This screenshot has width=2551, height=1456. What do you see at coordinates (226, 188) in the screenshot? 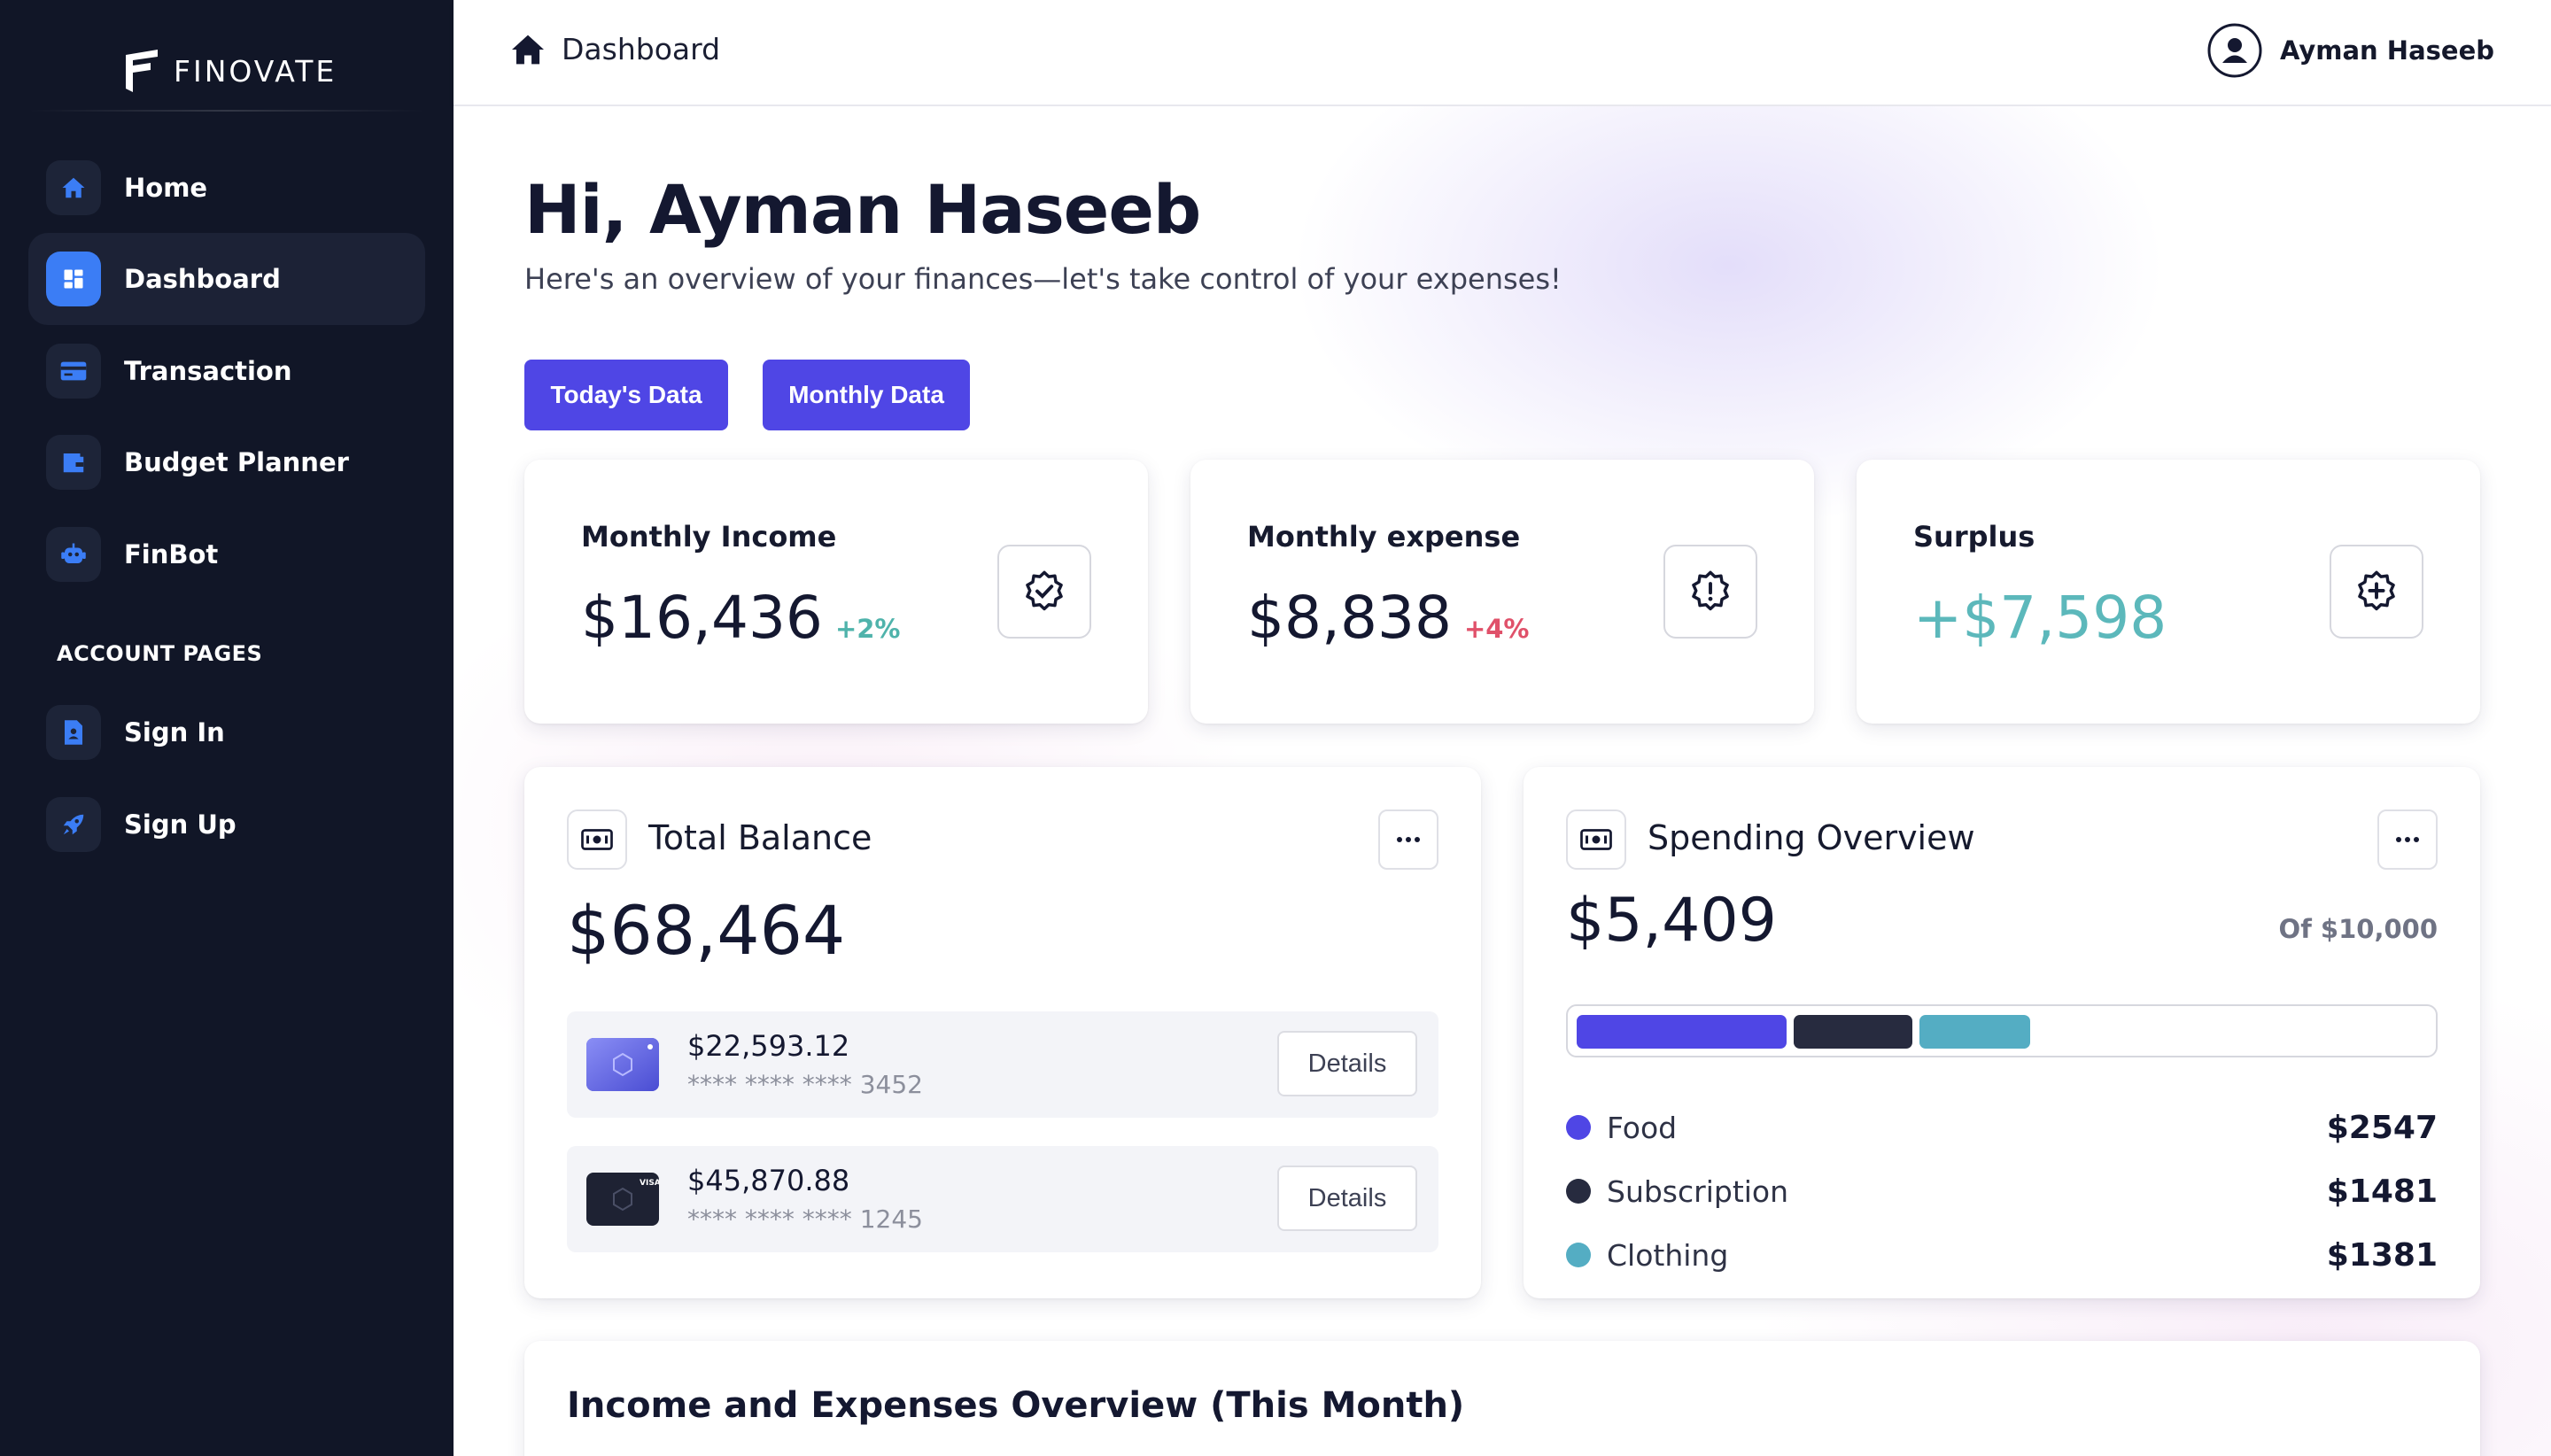
I see `sidebar-item-home: Home` at bounding box center [226, 188].